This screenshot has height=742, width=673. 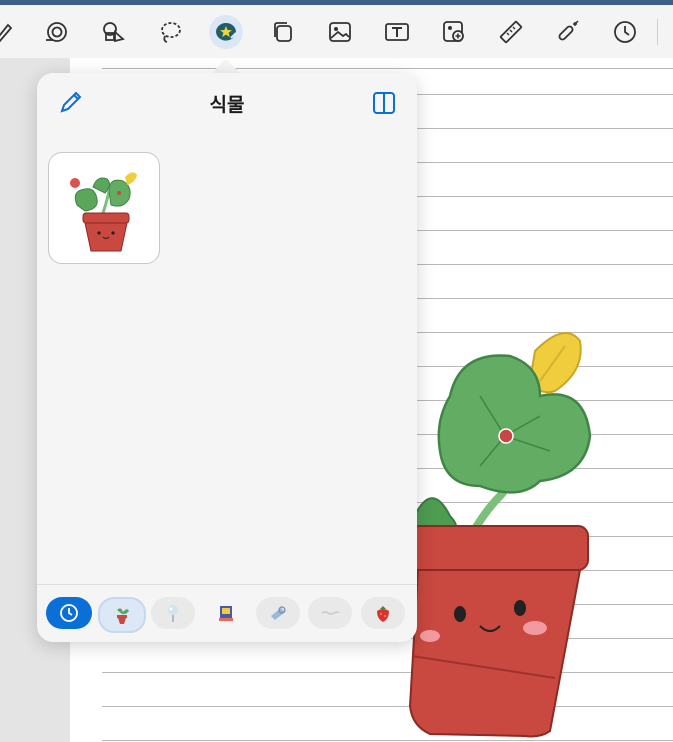 I want to click on photo-add-tool, so click(x=454, y=32).